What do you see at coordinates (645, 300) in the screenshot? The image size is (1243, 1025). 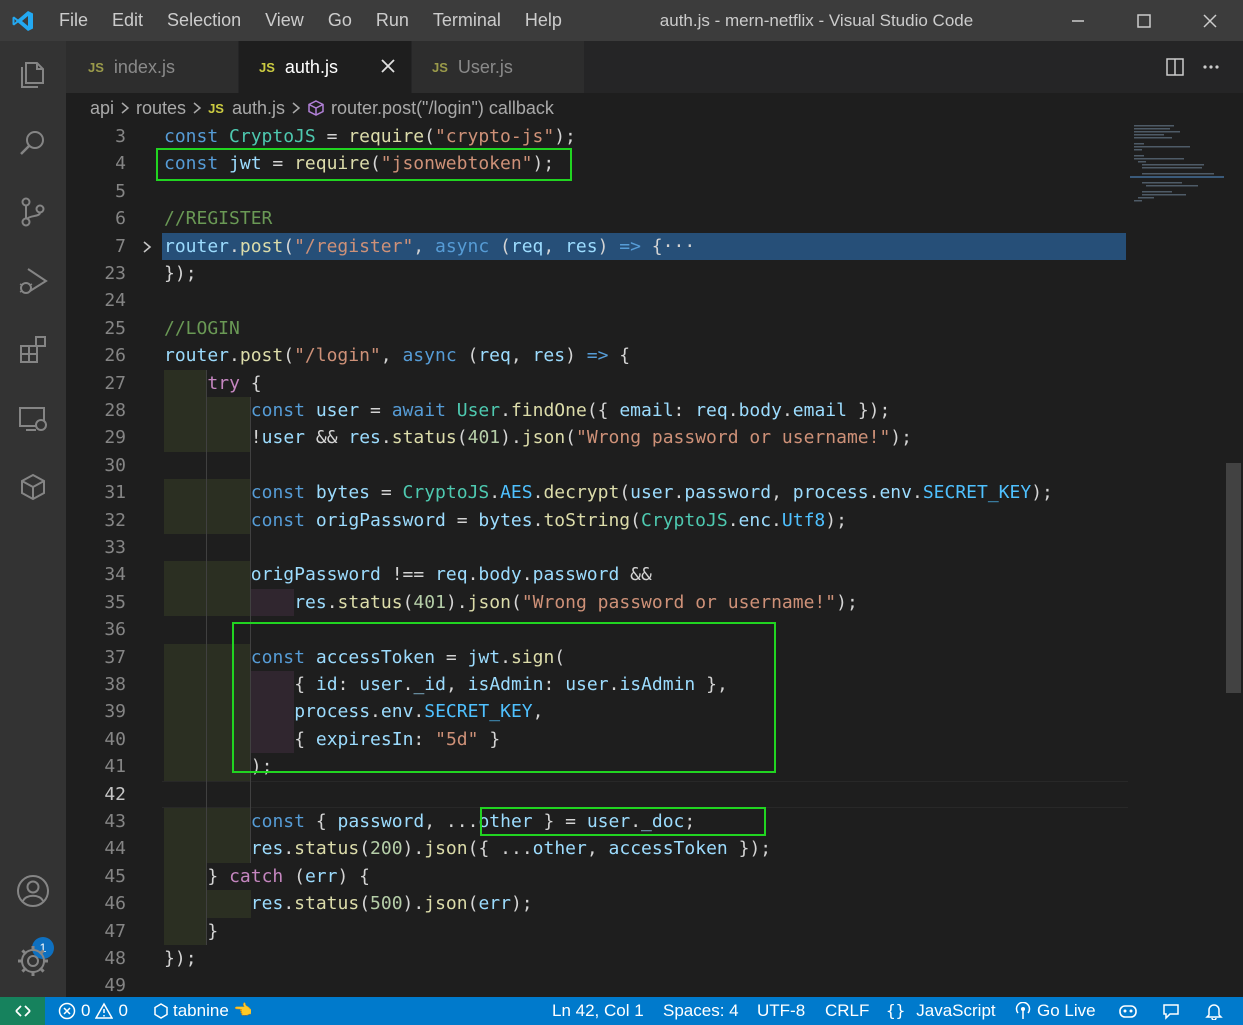 I see `code-line: 24` at bounding box center [645, 300].